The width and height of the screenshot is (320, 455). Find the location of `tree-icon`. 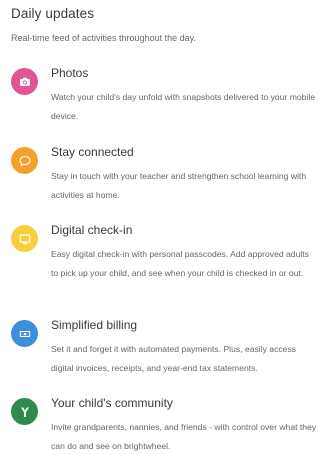

tree-icon is located at coordinates (24, 411).